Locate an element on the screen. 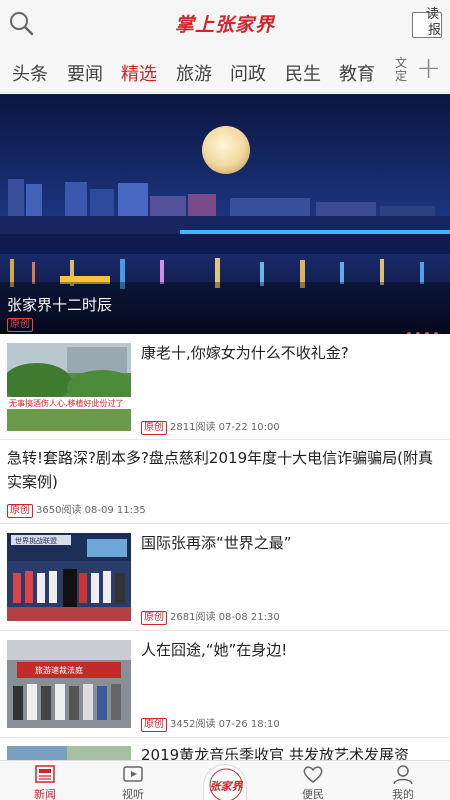  view-count: 3452阅读 is located at coordinates (193, 724).